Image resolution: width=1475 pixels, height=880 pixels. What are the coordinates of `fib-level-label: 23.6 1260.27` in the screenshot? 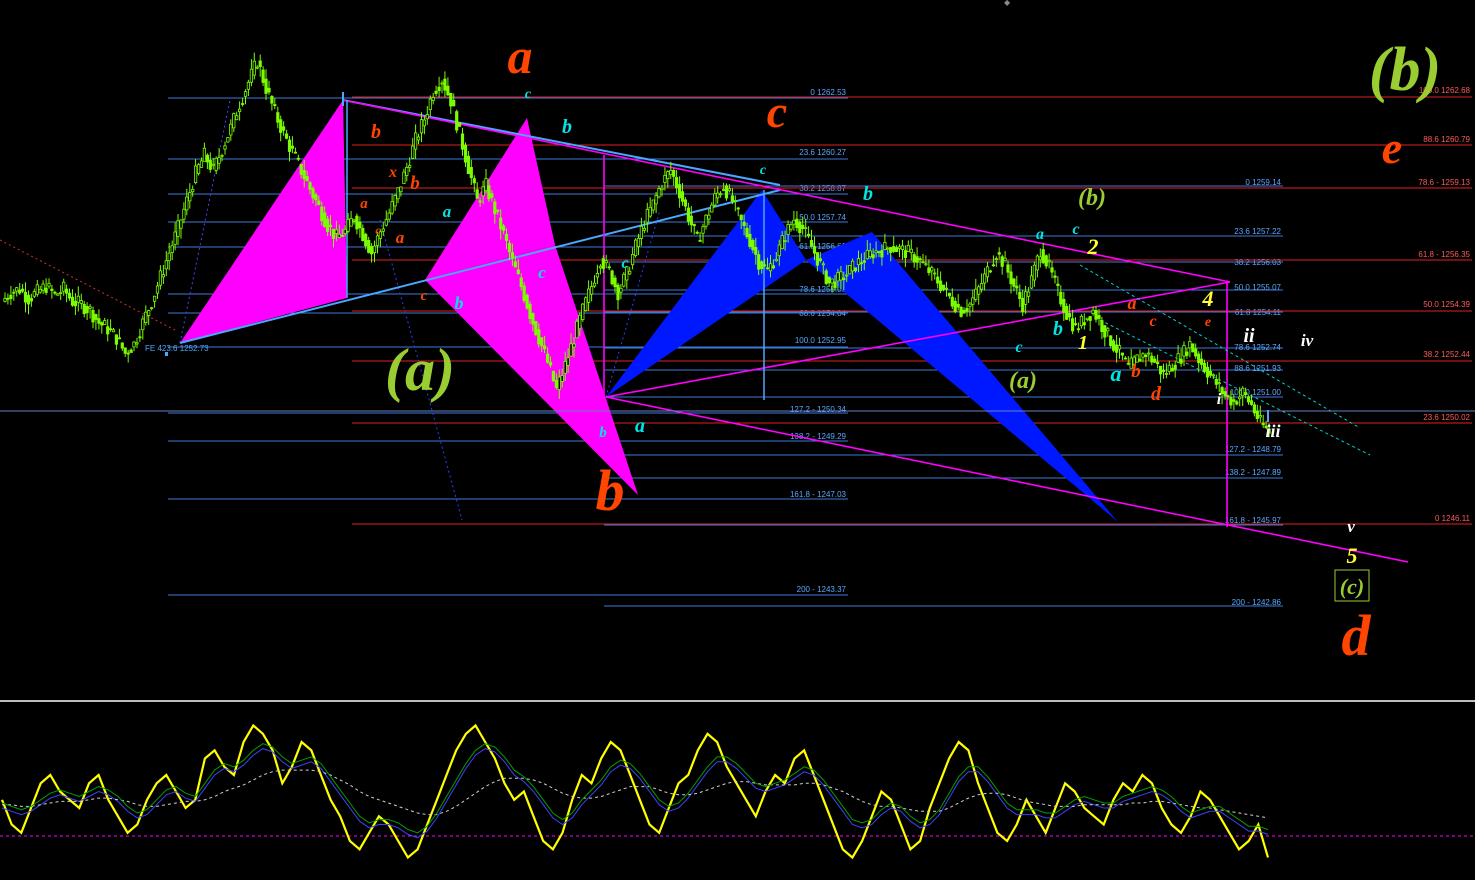 It's located at (822, 152).